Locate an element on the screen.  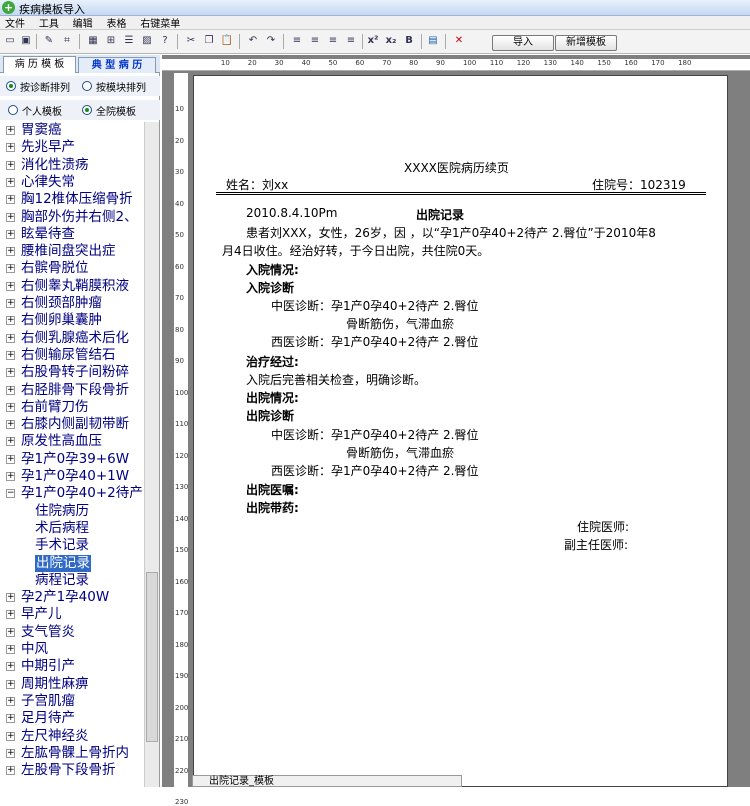
sort-by-module-radio is located at coordinates (87, 86).